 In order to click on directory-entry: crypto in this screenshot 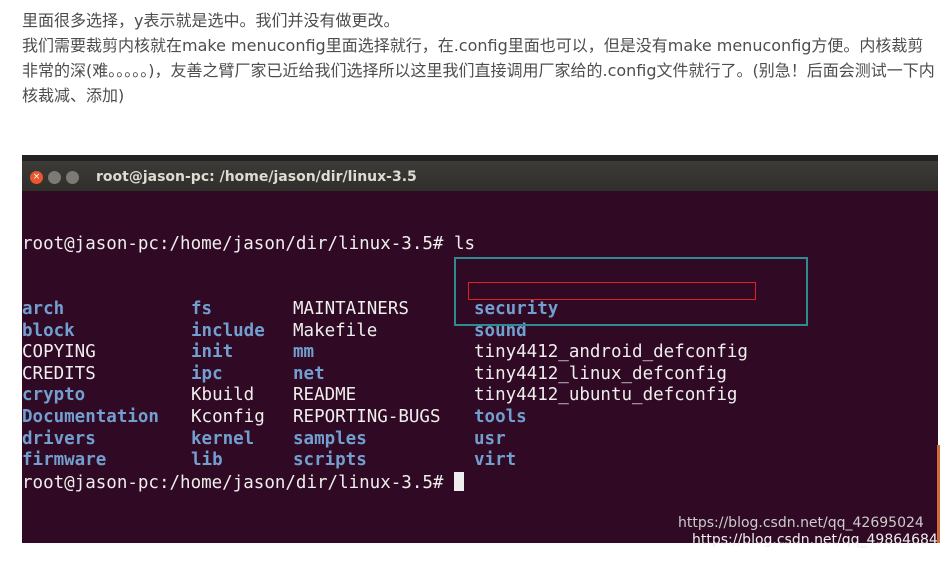, I will do `click(54, 395)`.